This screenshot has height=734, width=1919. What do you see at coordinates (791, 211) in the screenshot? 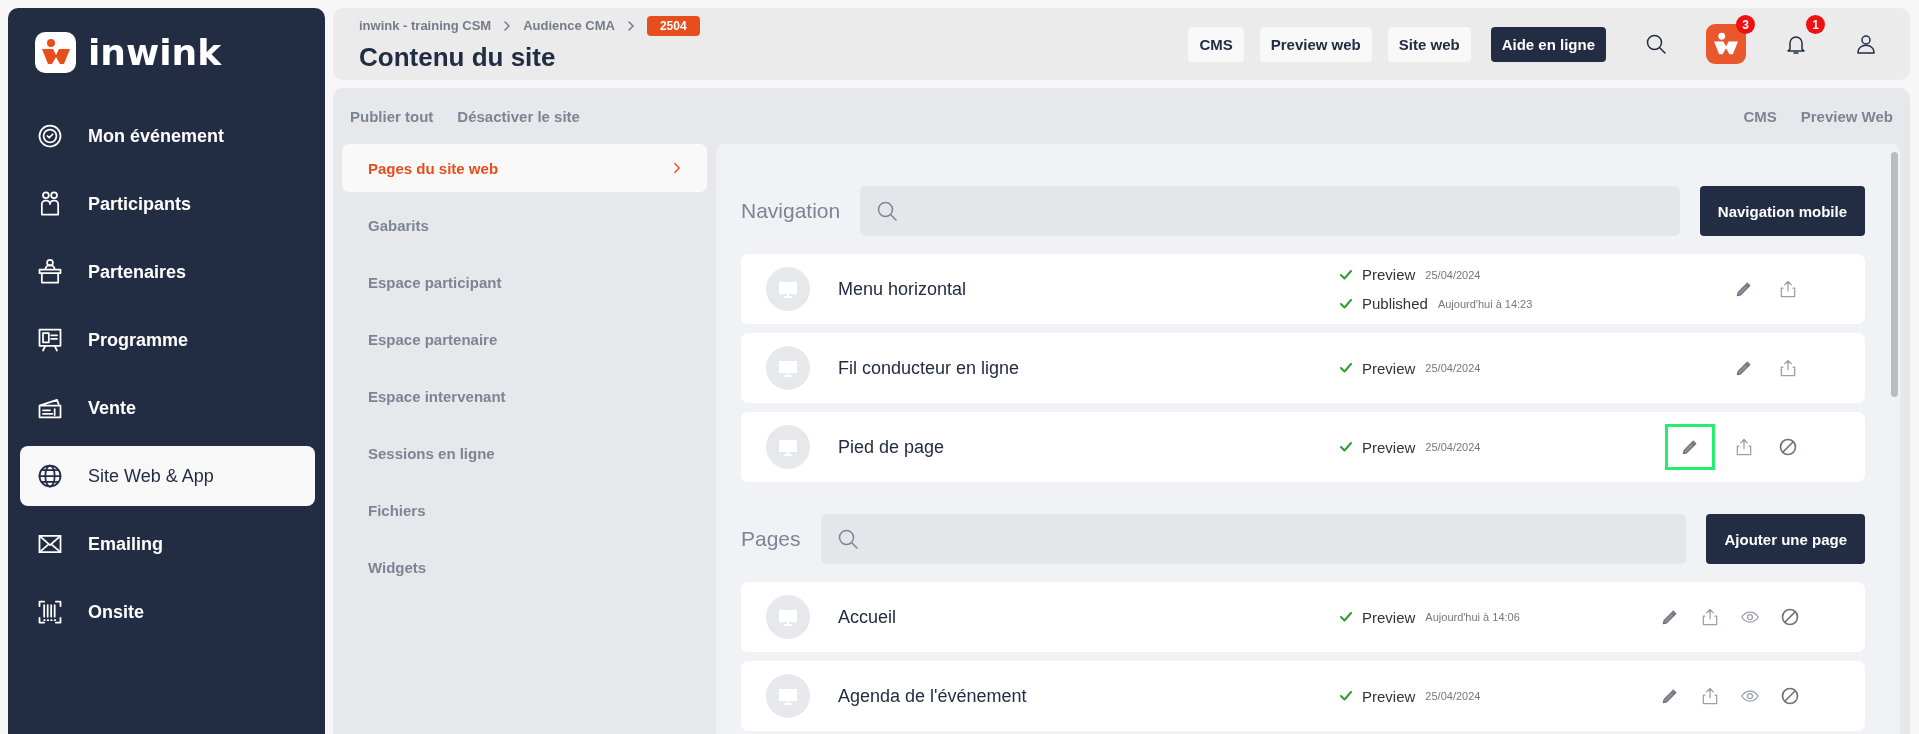
I see `section-title: Navigation` at bounding box center [791, 211].